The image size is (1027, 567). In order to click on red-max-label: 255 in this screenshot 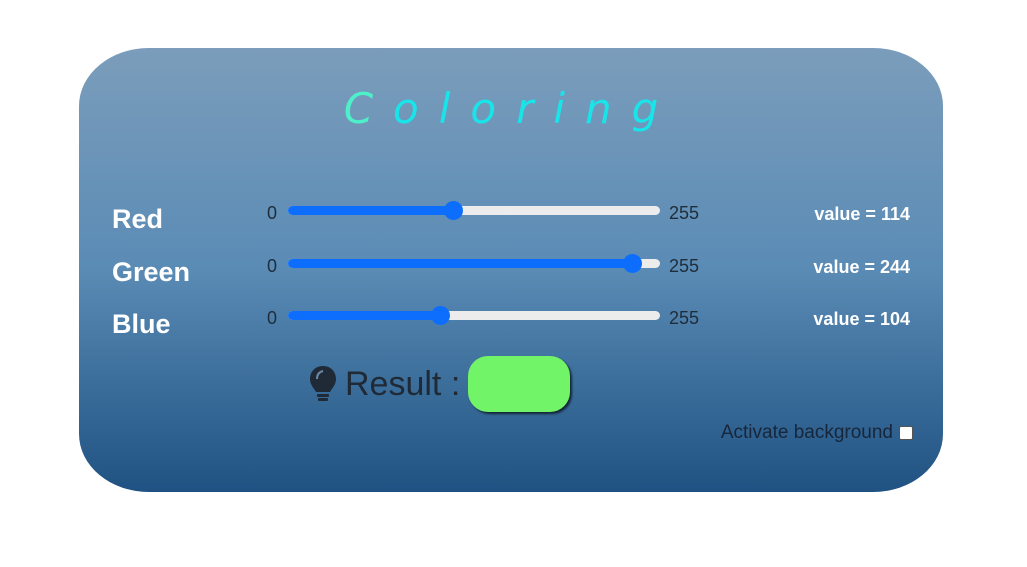, I will do `click(684, 213)`.